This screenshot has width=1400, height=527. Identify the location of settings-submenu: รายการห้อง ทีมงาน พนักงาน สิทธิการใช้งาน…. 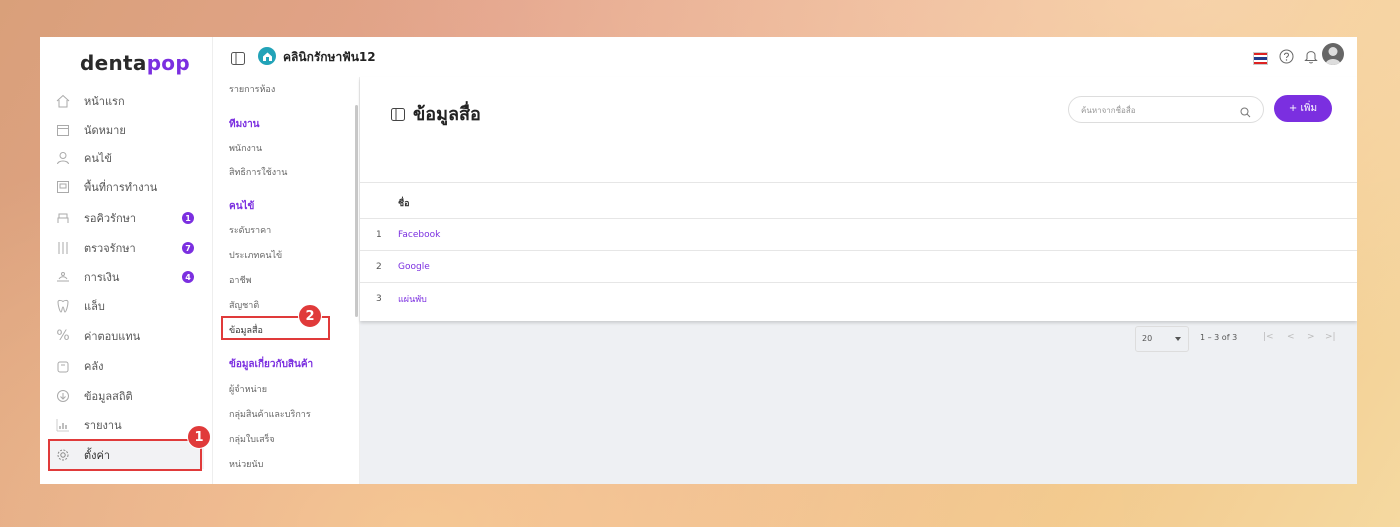
(286, 280).